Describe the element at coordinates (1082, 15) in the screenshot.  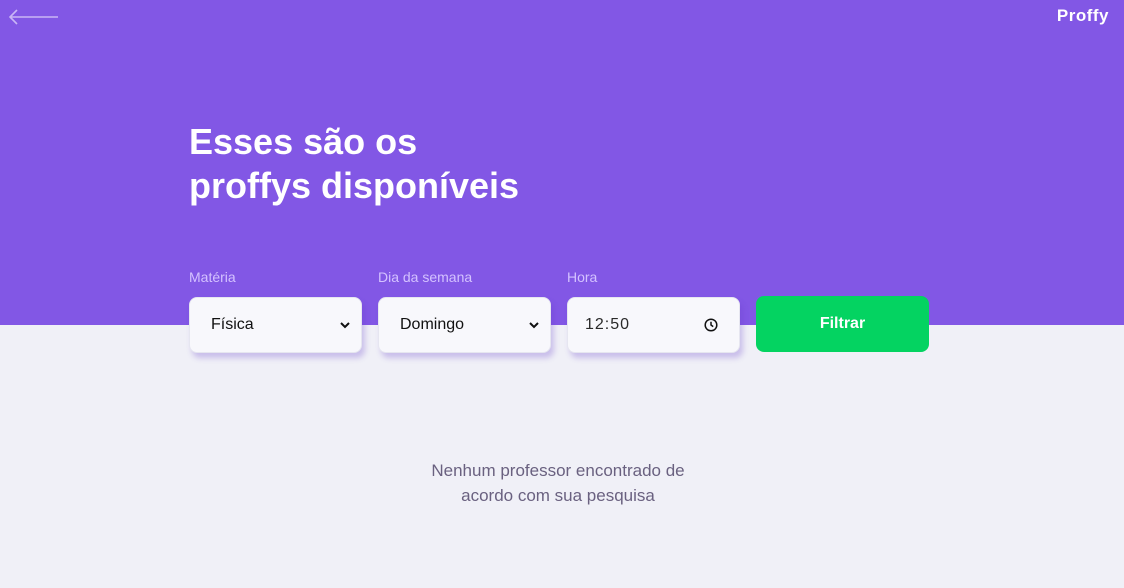
I see `proffy-logo: Proffy` at that location.